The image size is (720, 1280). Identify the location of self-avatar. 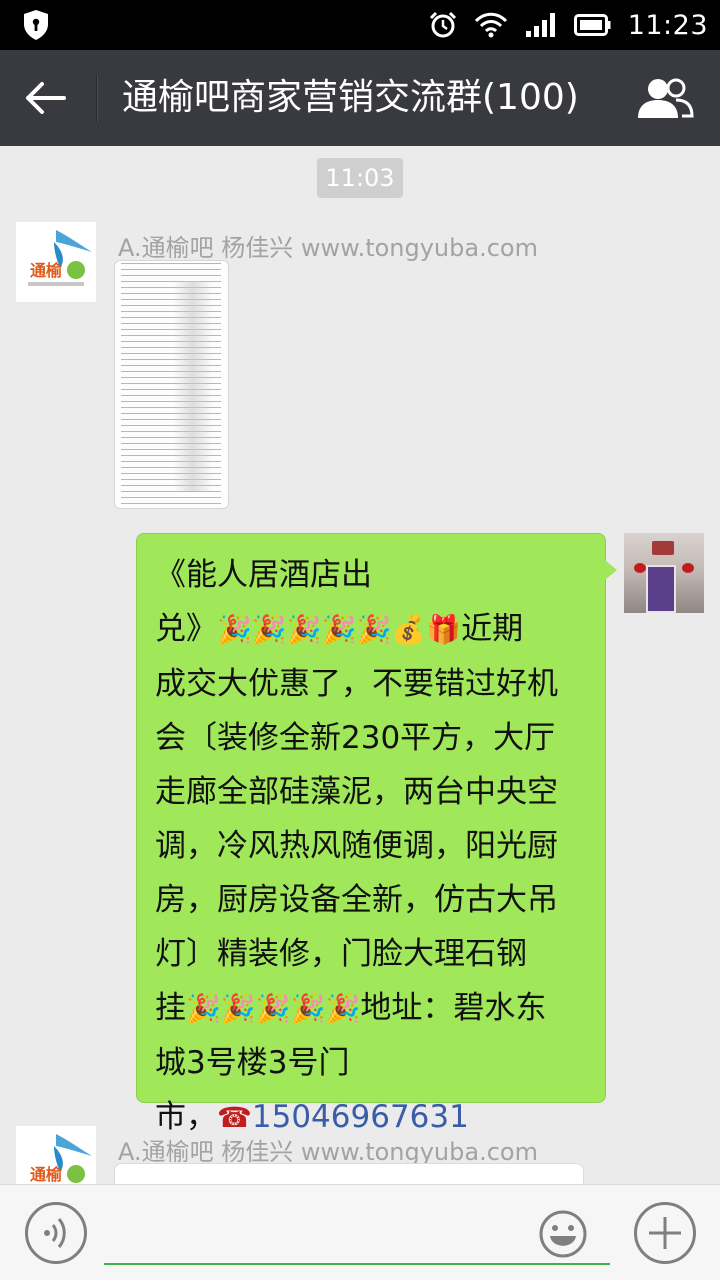
(664, 573).